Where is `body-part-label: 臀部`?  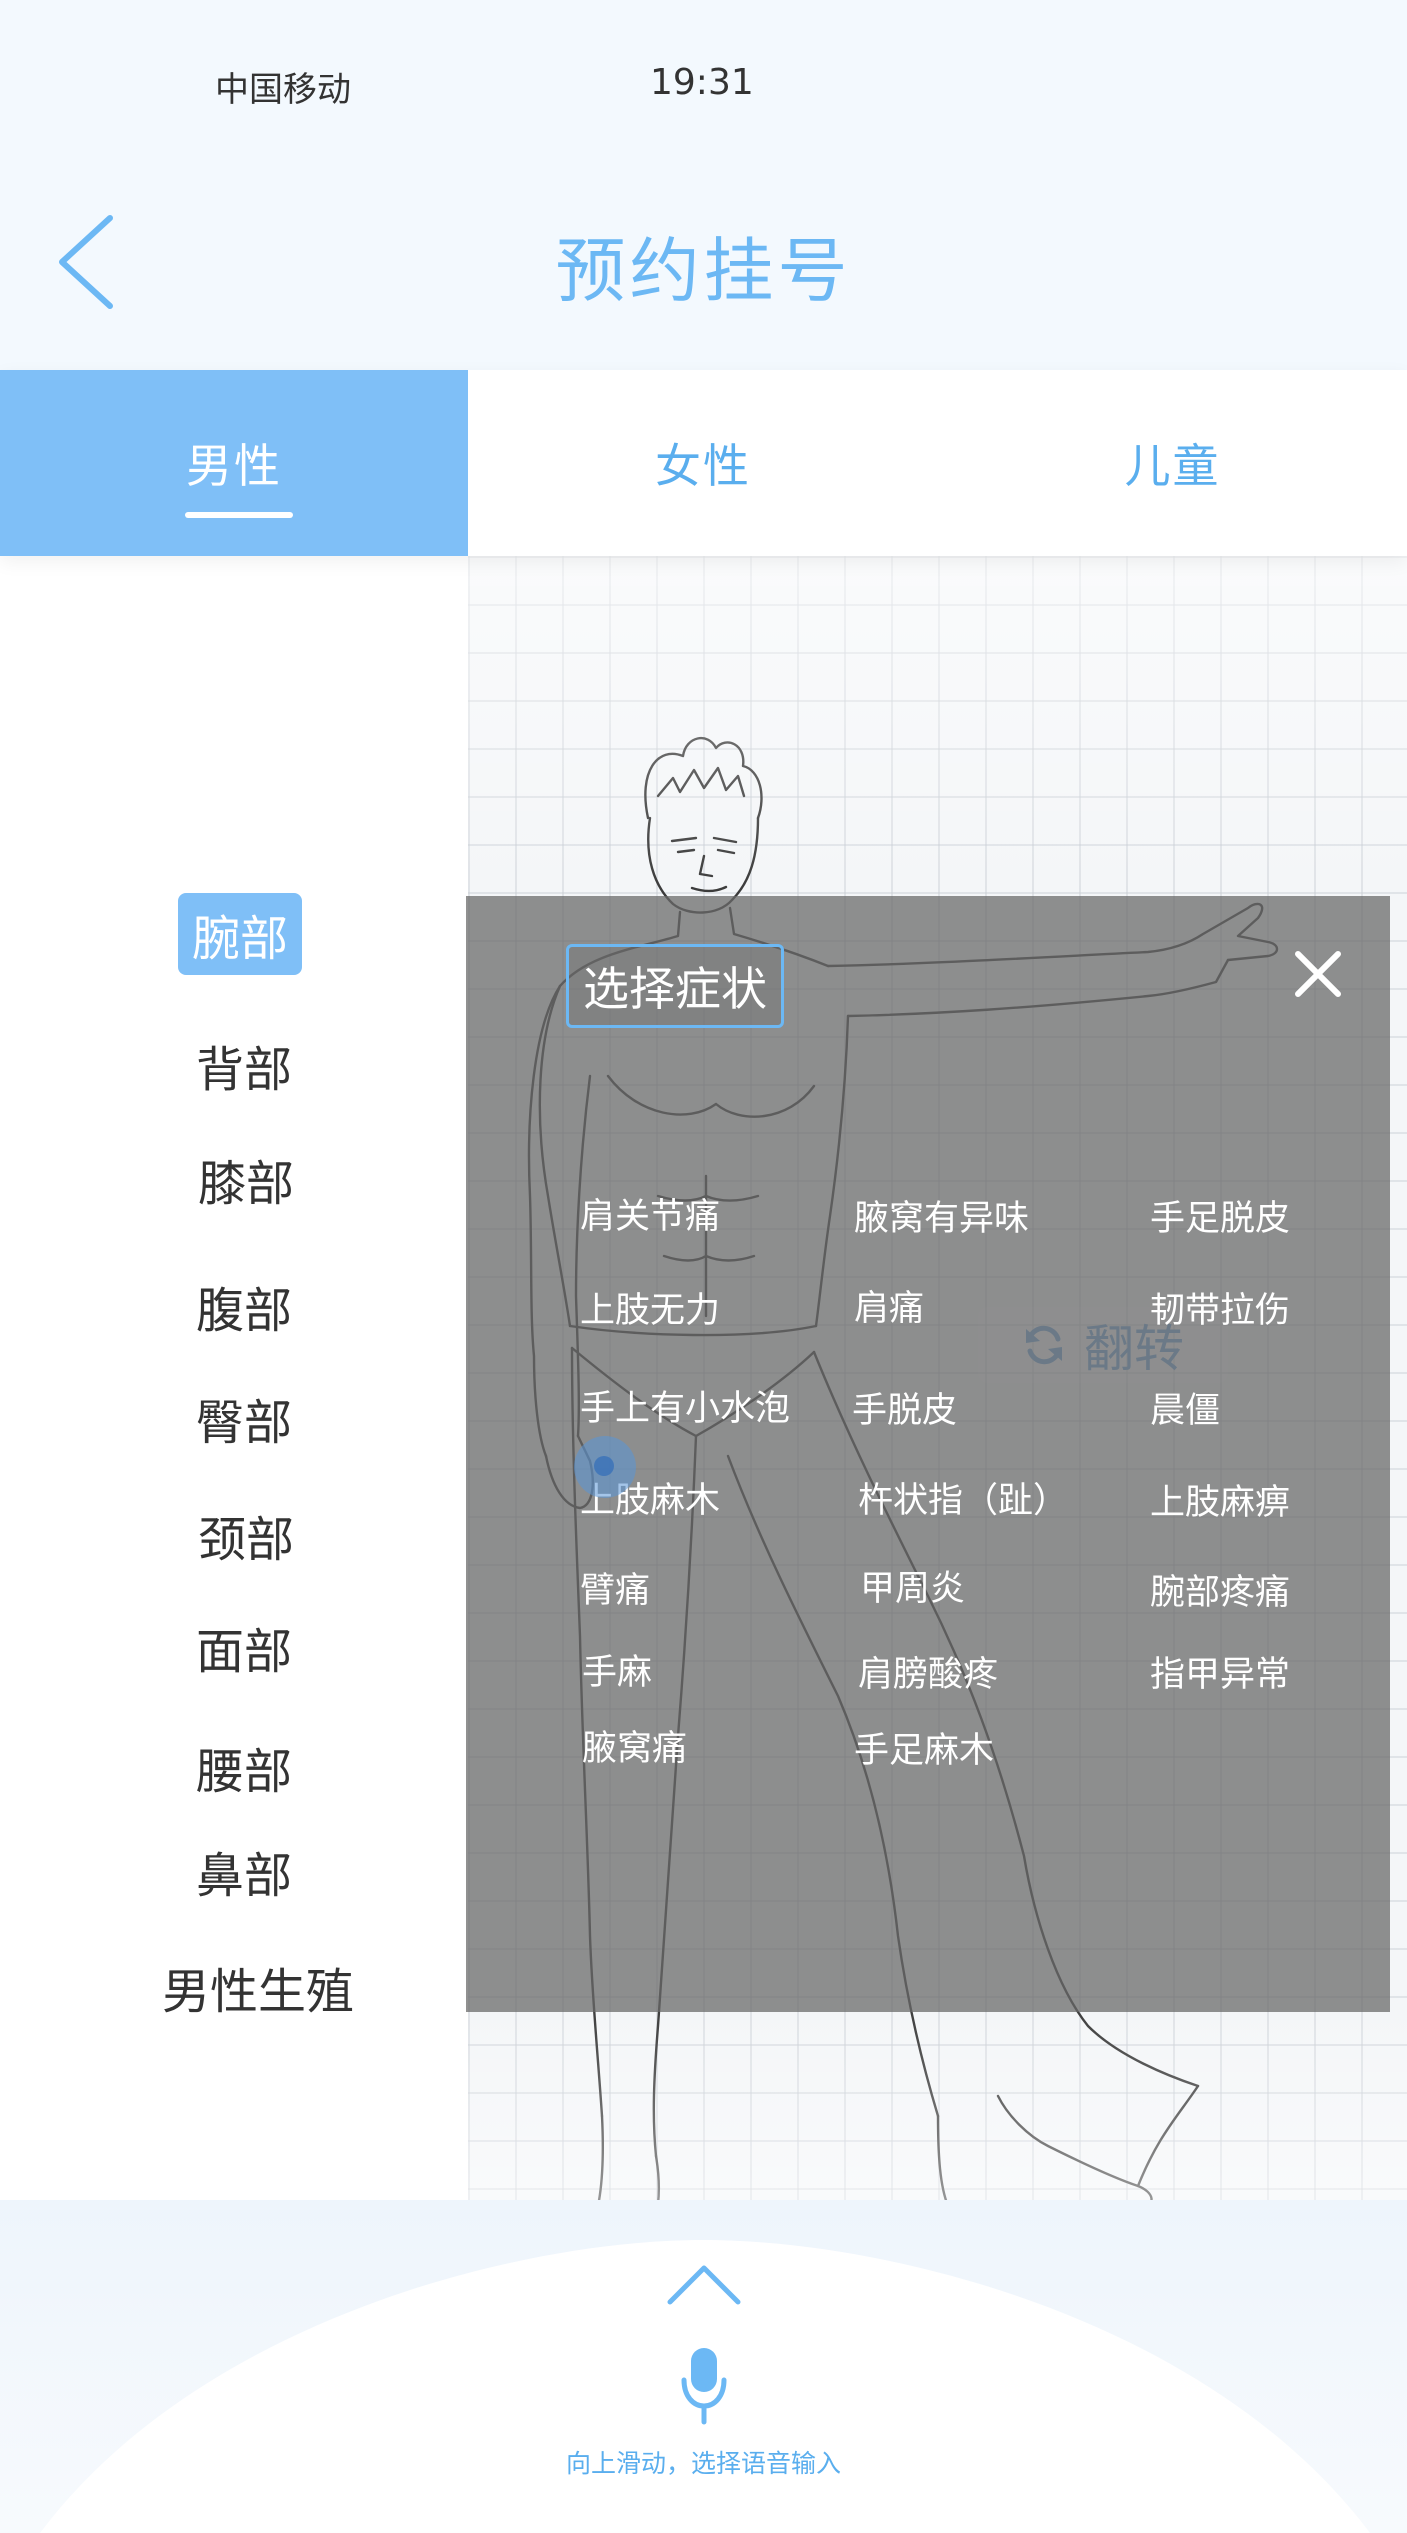 body-part-label: 臀部 is located at coordinates (244, 1423).